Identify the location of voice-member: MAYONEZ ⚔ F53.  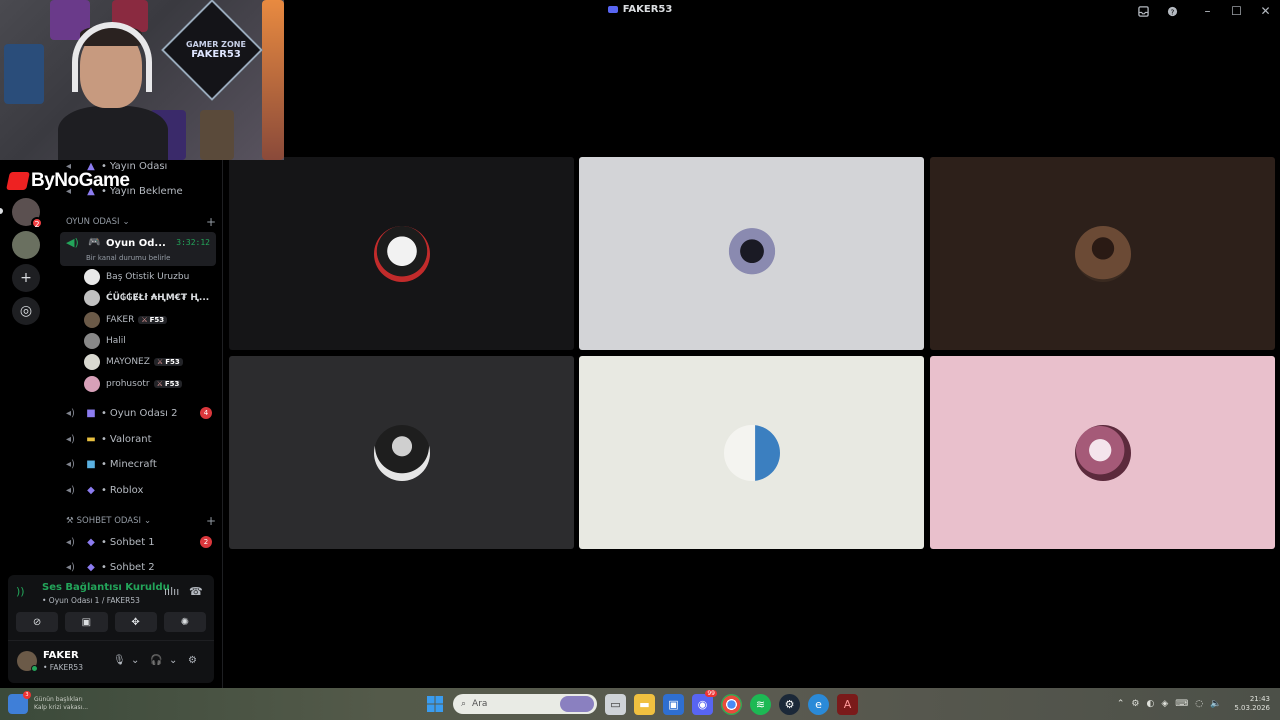
(150, 362).